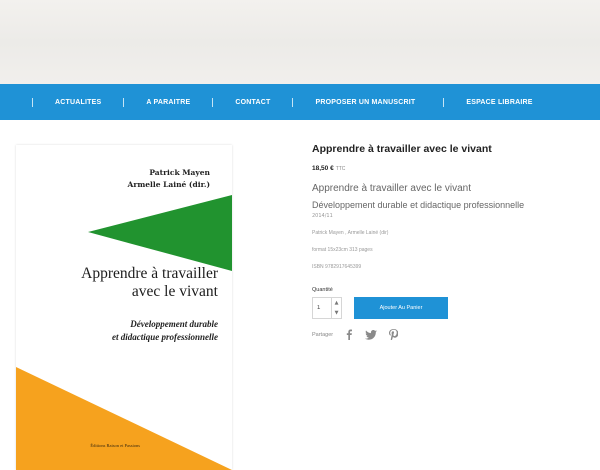 Image resolution: width=600 pixels, height=470 pixels. I want to click on publication-date: 2014/11, so click(322, 216).